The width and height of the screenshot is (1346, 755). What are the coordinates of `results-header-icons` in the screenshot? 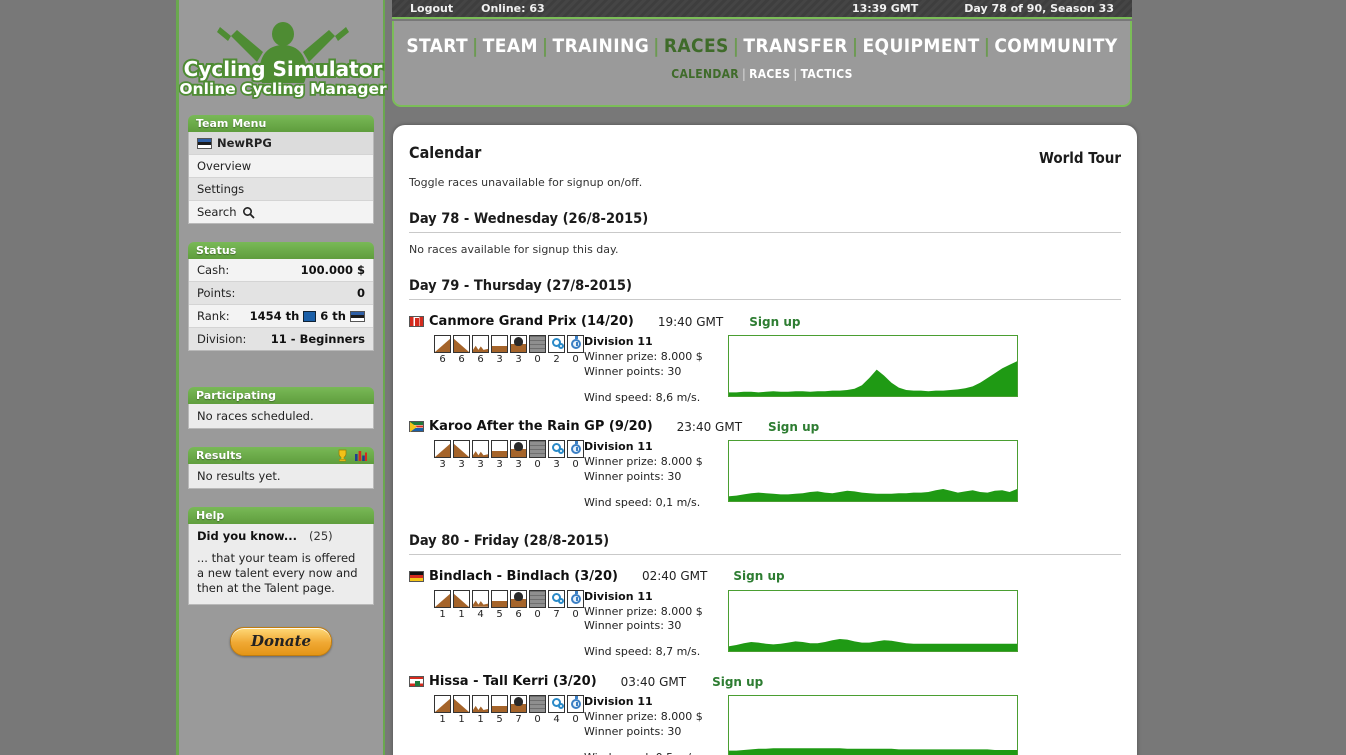 It's located at (352, 455).